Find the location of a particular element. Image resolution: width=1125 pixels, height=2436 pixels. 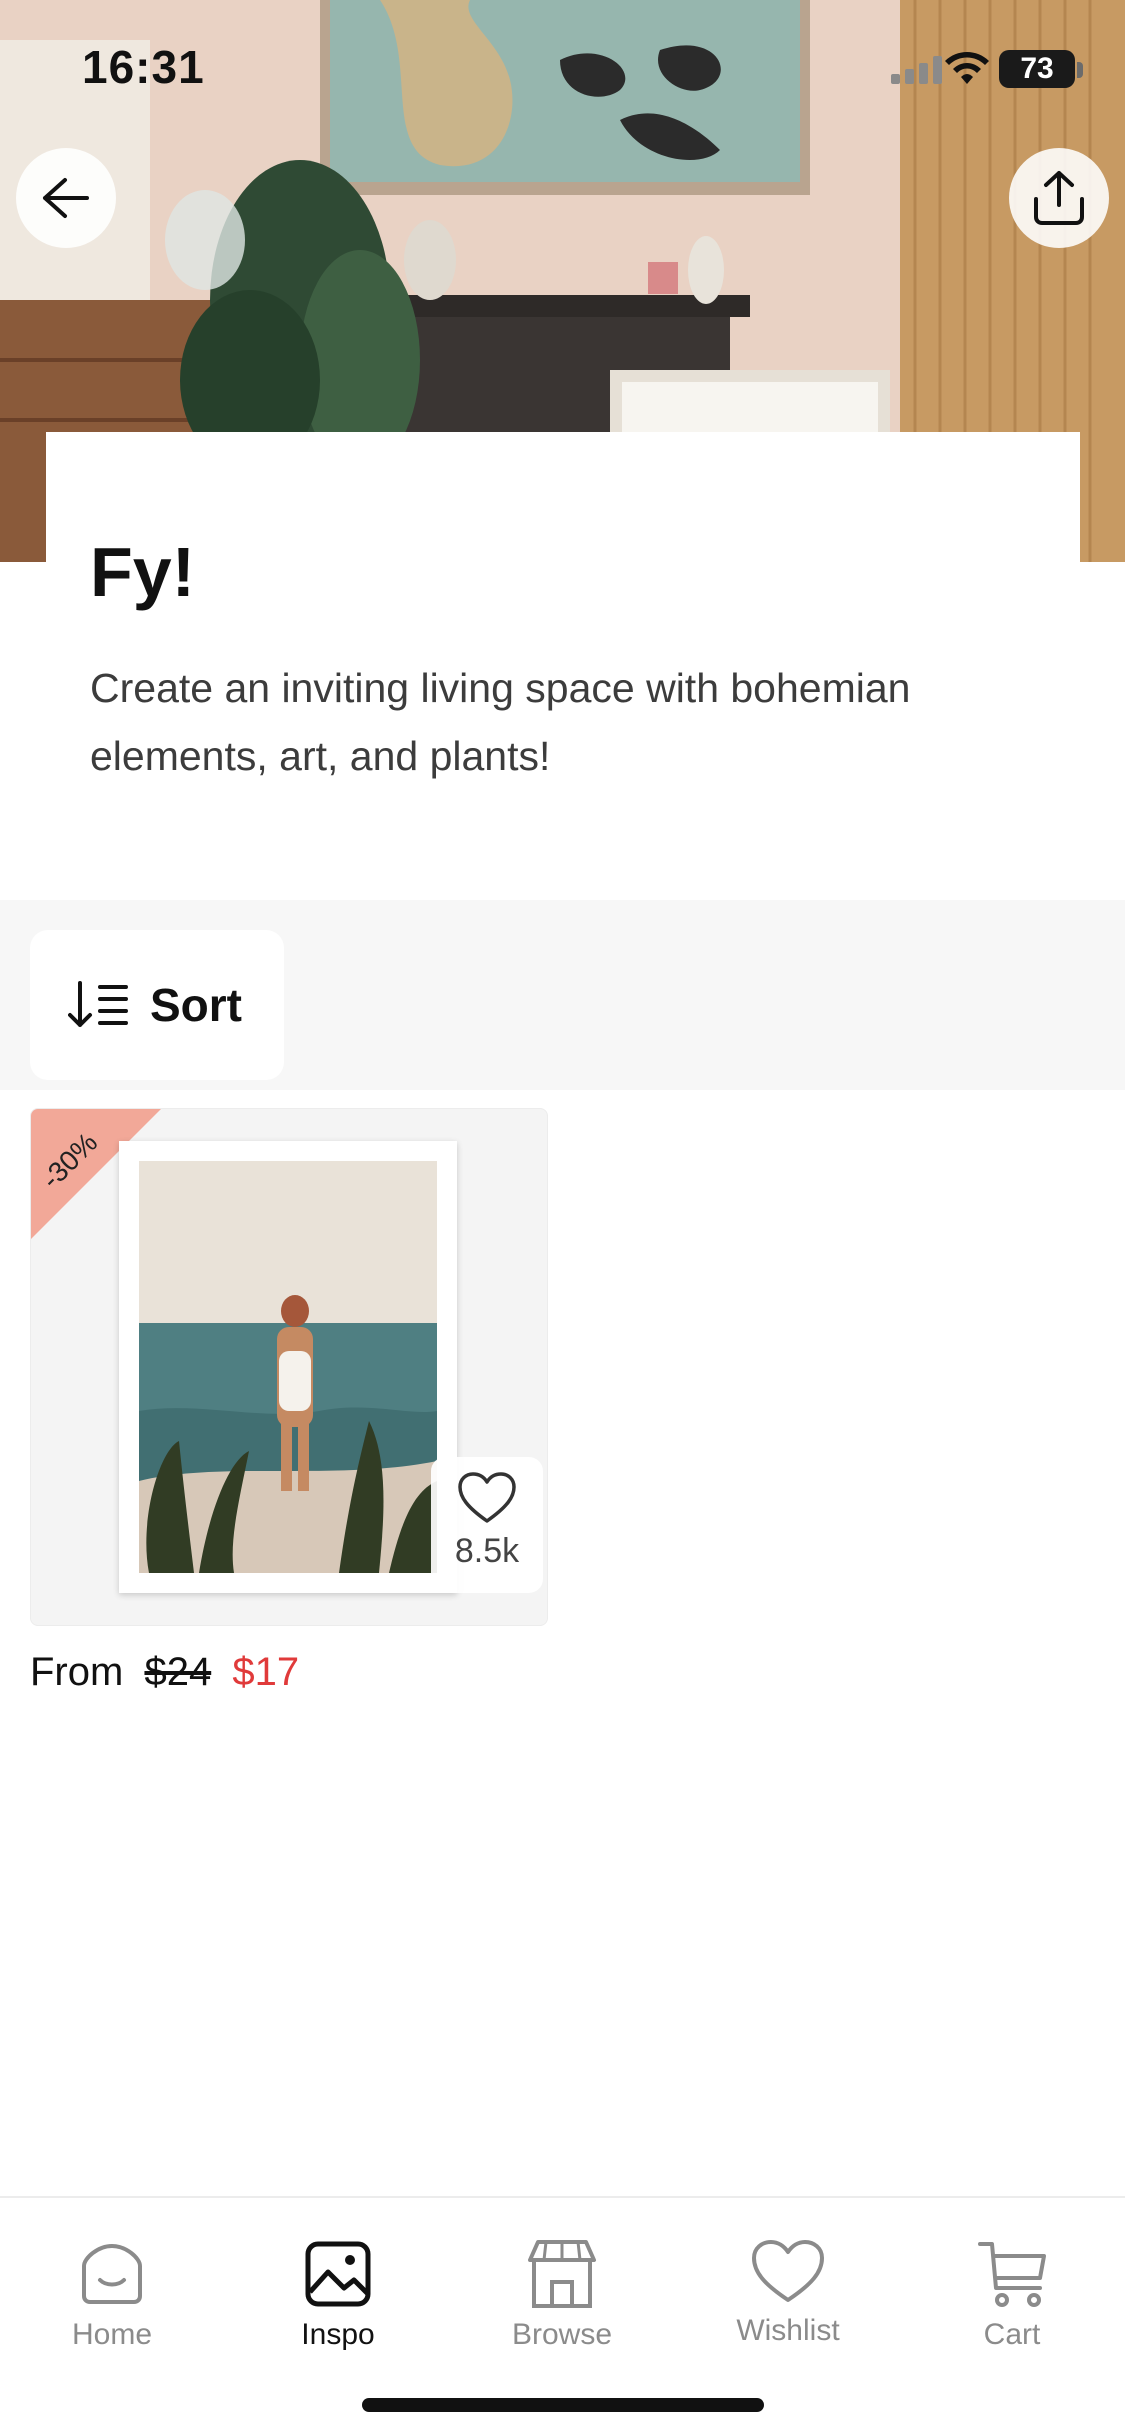

wifi-icon is located at coordinates (967, 68).